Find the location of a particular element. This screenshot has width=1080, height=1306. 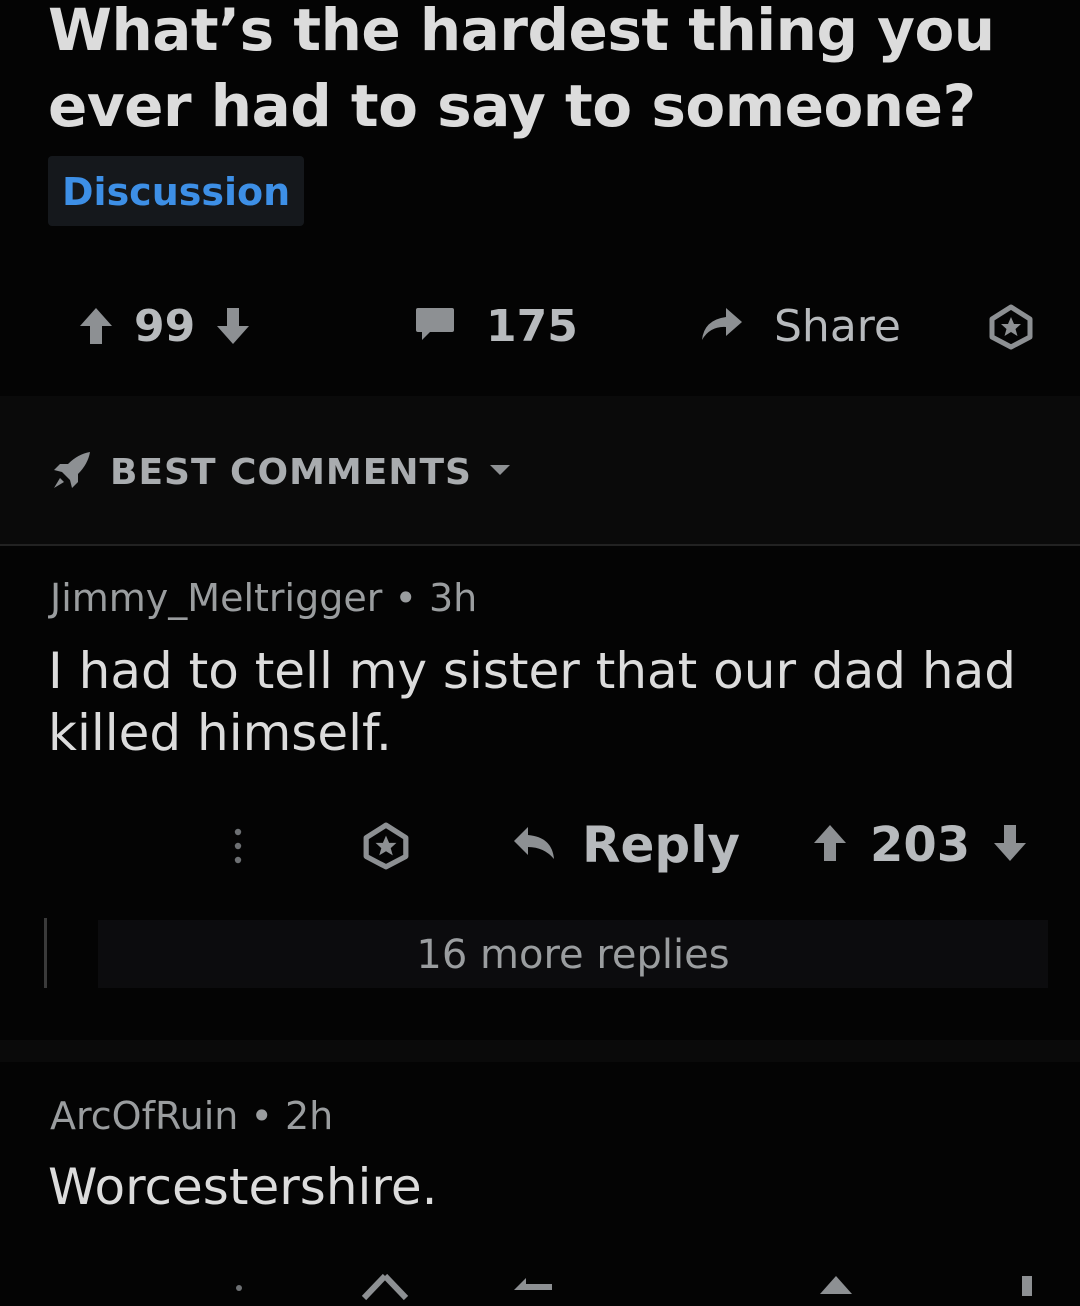

reply-button: Reply is located at coordinates (626, 845).